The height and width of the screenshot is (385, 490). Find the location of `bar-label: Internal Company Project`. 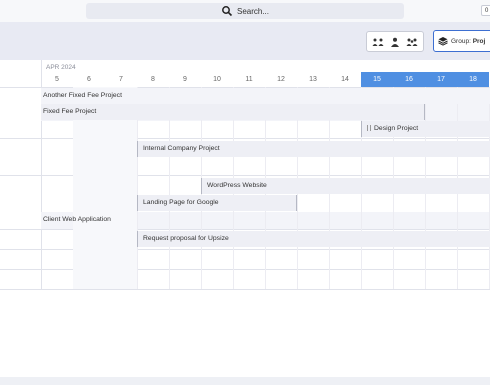

bar-label: Internal Company Project is located at coordinates (181, 148).